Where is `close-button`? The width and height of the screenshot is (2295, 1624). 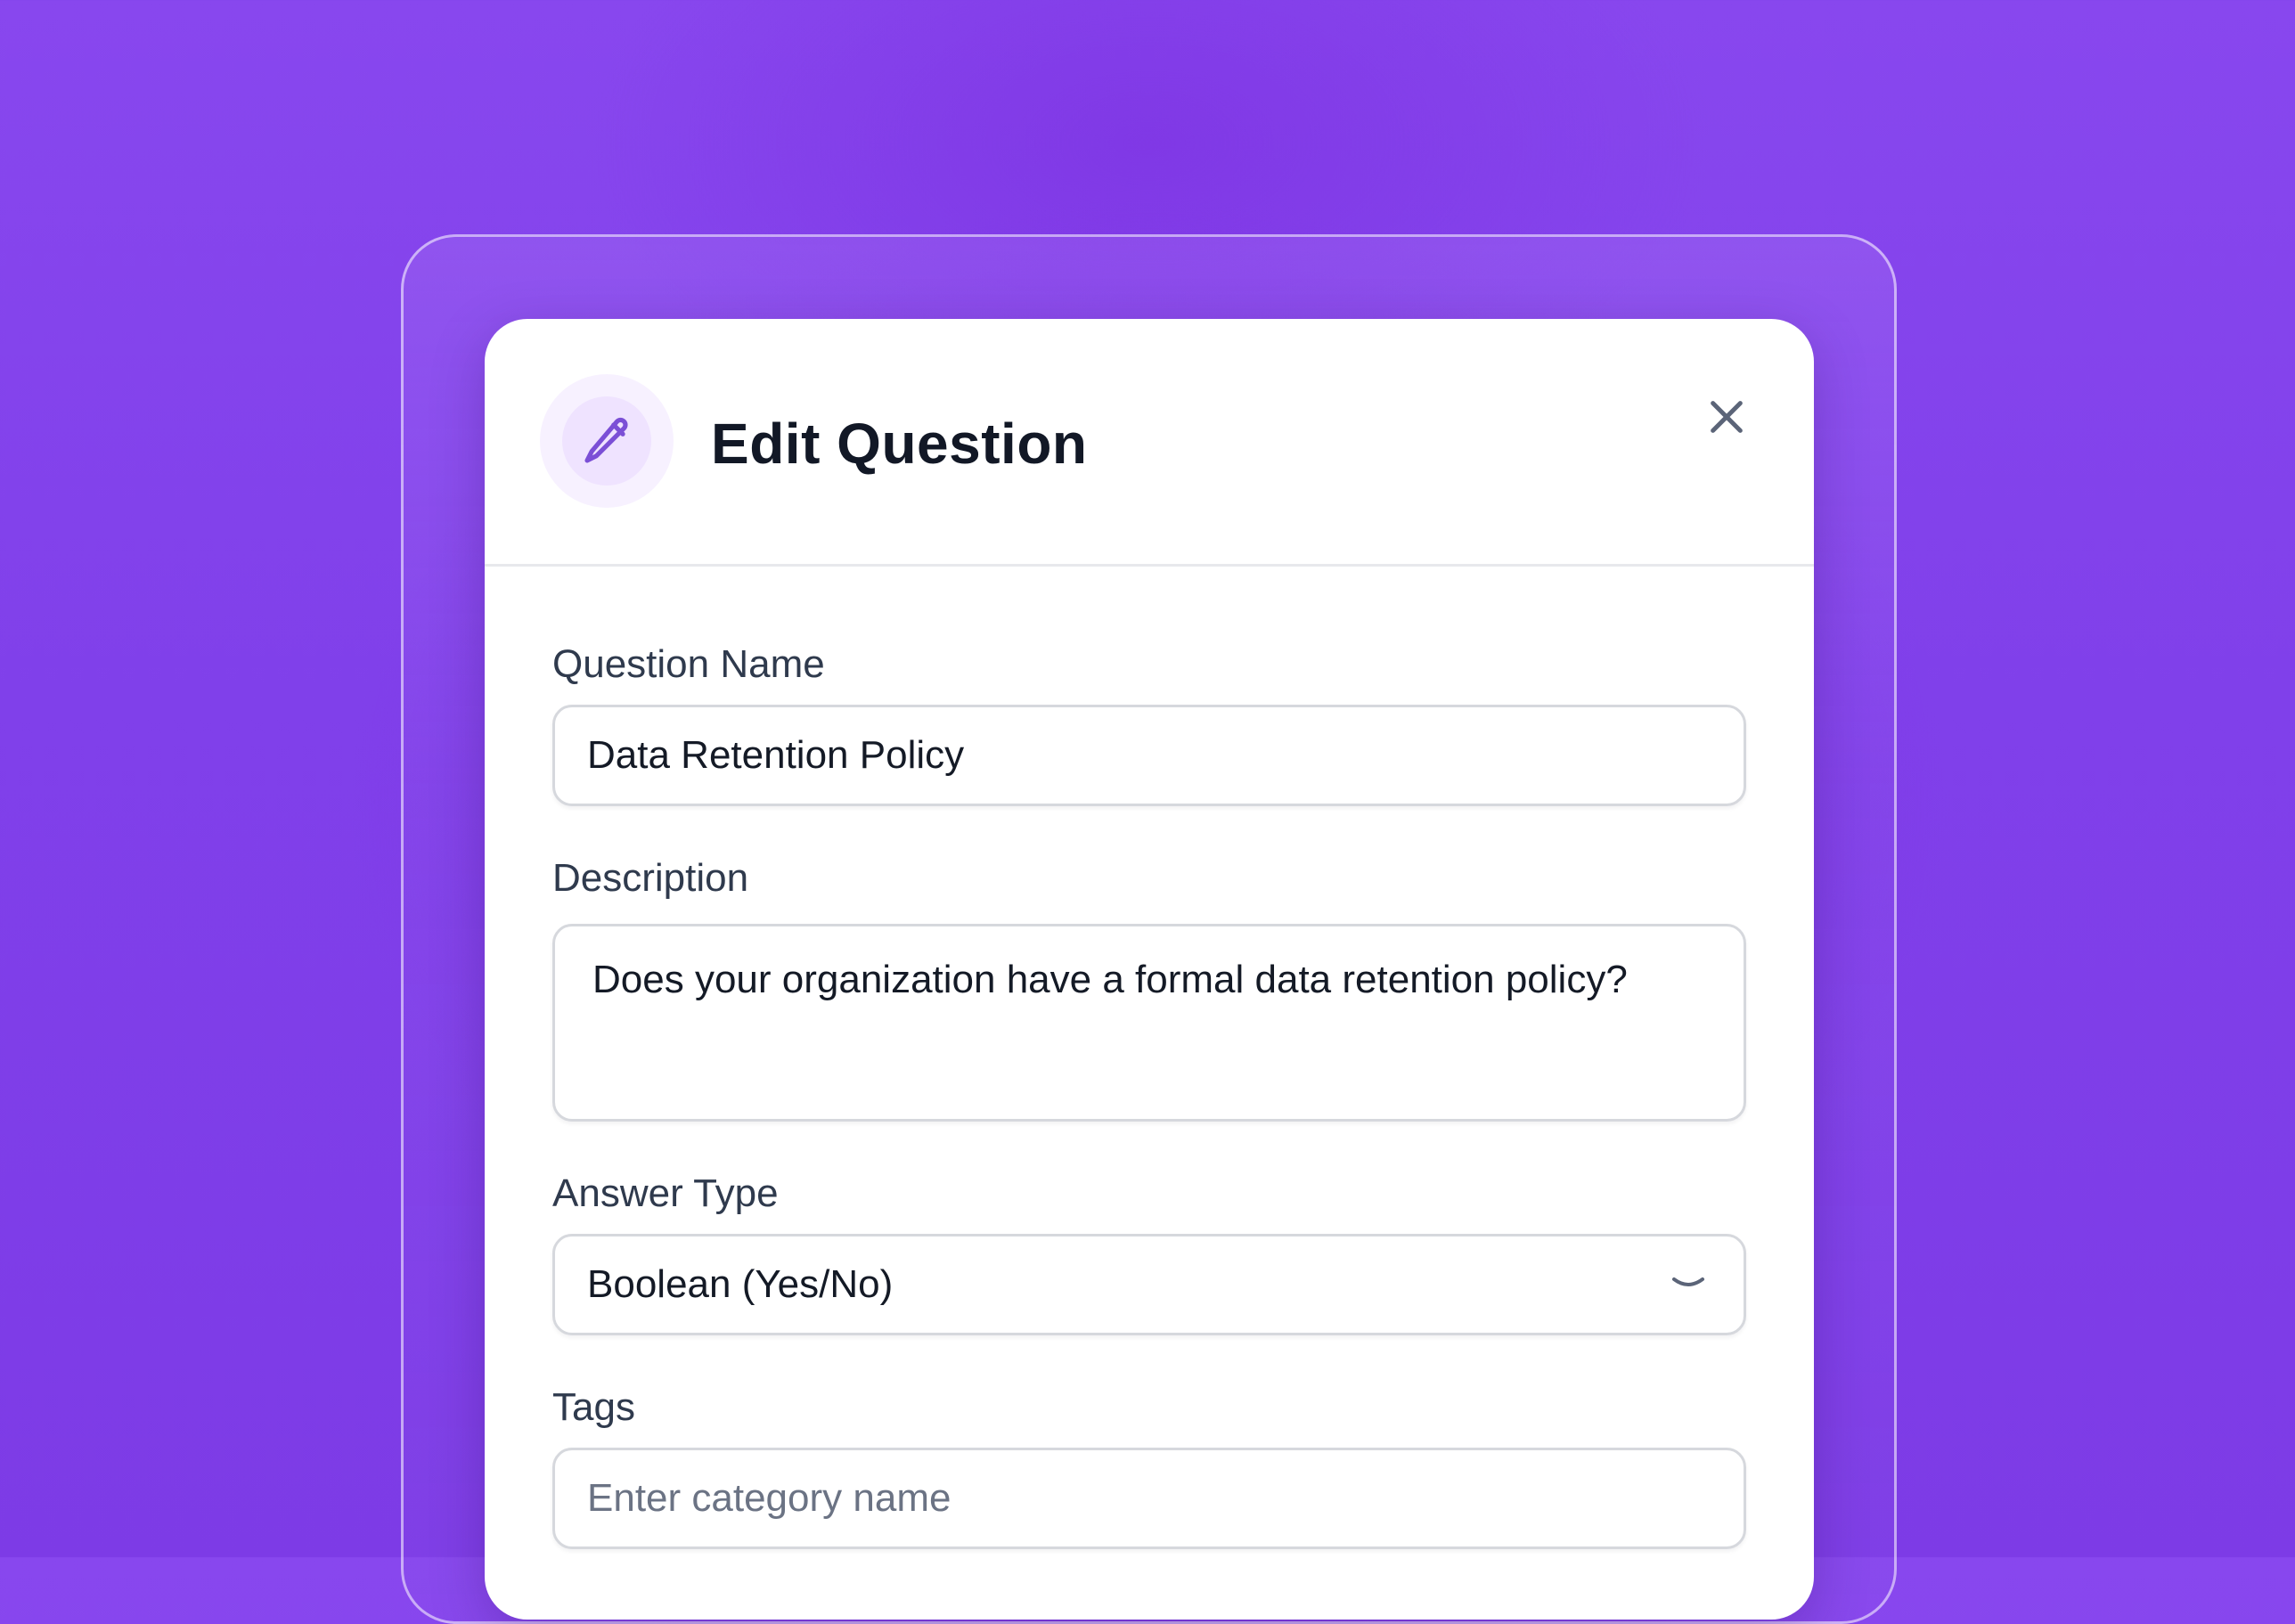 close-button is located at coordinates (1726, 417).